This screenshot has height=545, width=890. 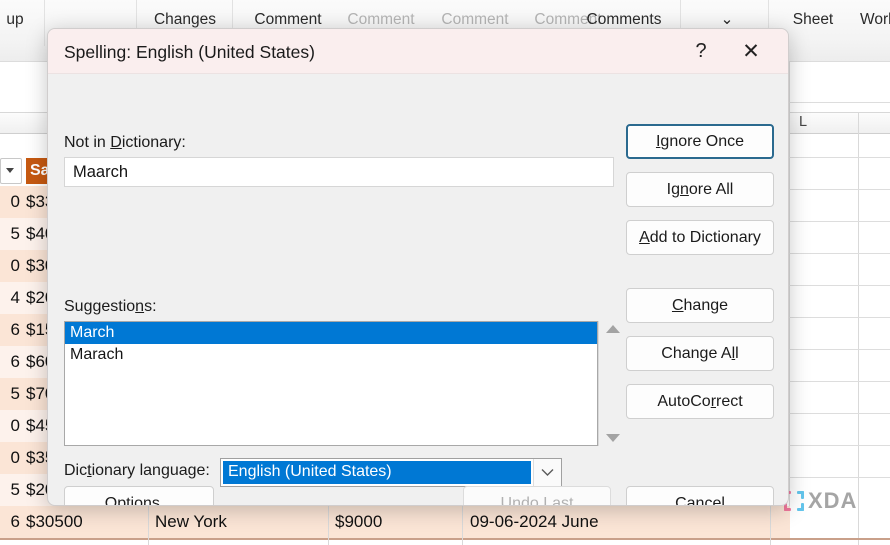 I want to click on label-part: ictionary:, so click(x=153, y=142).